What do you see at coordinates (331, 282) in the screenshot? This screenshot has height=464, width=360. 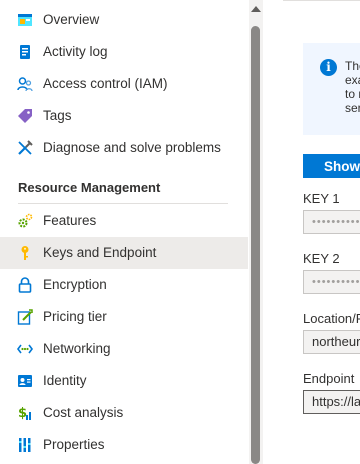 I see `key2-field: ••••••••••` at bounding box center [331, 282].